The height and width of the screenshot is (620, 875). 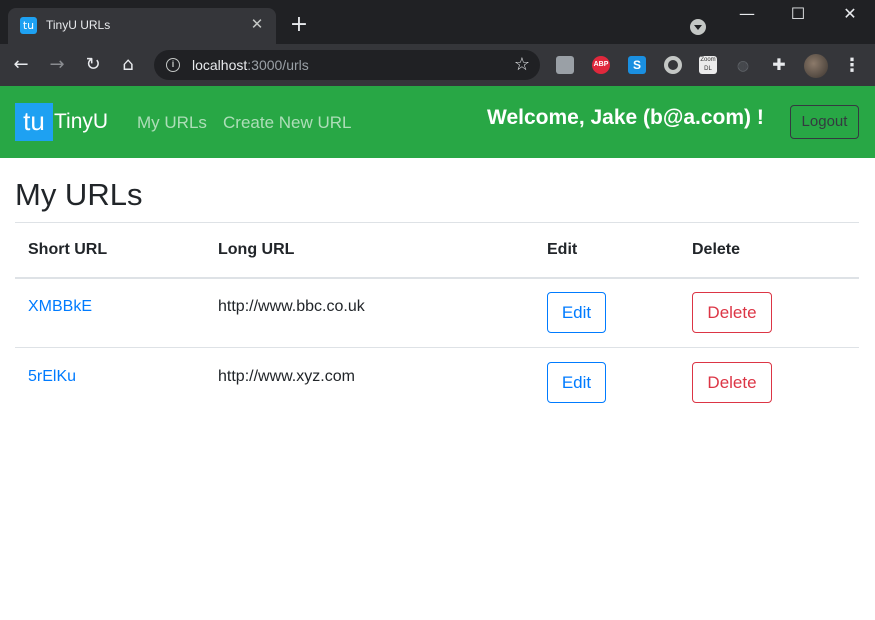 What do you see at coordinates (142, 26) in the screenshot?
I see `browser-tab: tu TinyU URLs ✕` at bounding box center [142, 26].